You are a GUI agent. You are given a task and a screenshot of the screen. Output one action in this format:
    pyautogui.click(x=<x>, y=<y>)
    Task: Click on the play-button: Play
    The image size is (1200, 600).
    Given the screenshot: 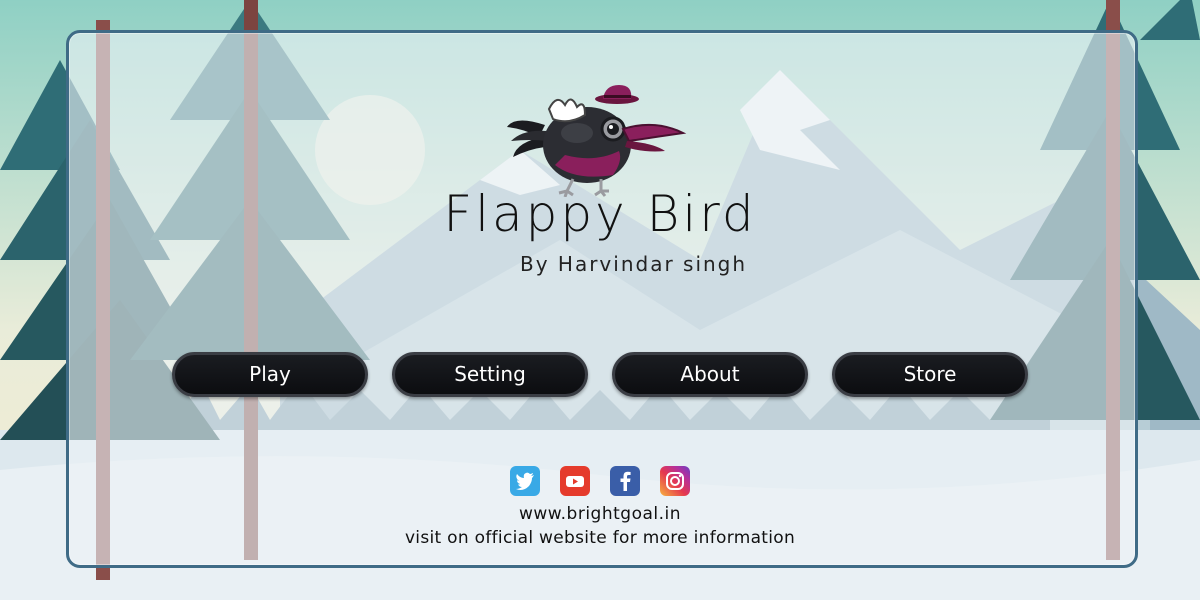 What is the action you would take?
    pyautogui.click(x=270, y=374)
    